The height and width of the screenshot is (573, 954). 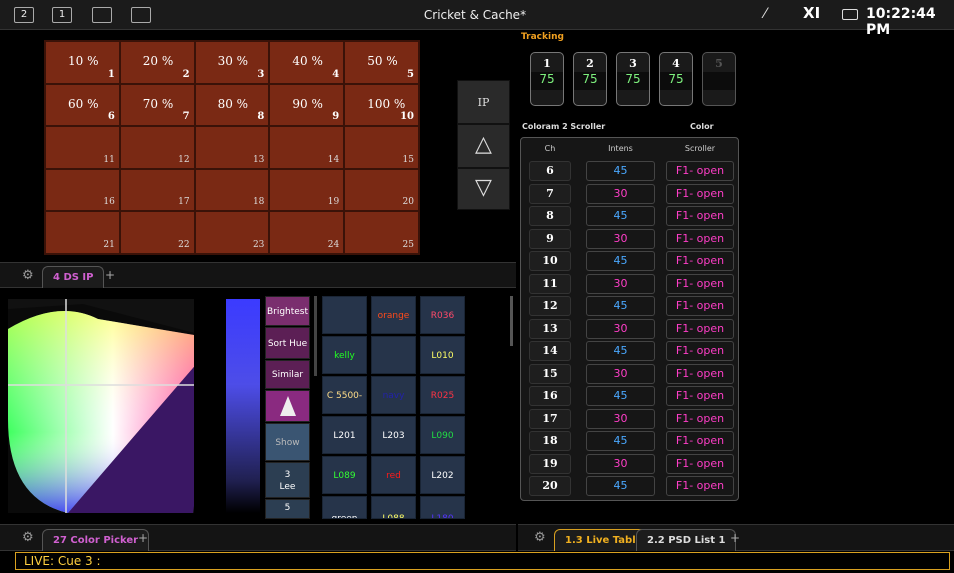 What do you see at coordinates (550, 463) in the screenshot?
I see `channel-cell: 19` at bounding box center [550, 463].